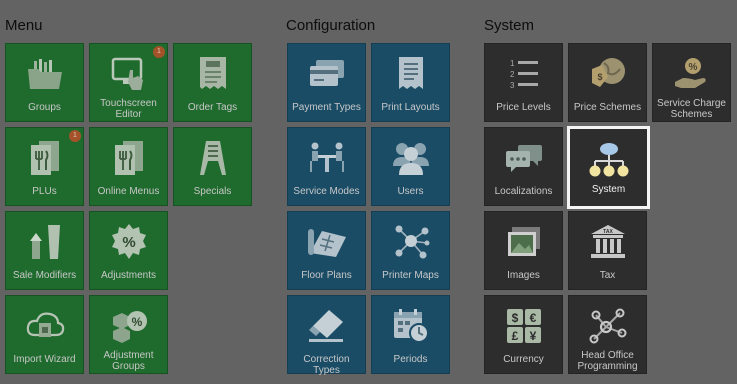 The width and height of the screenshot is (737, 384). I want to click on system-tile: System, so click(608, 167).